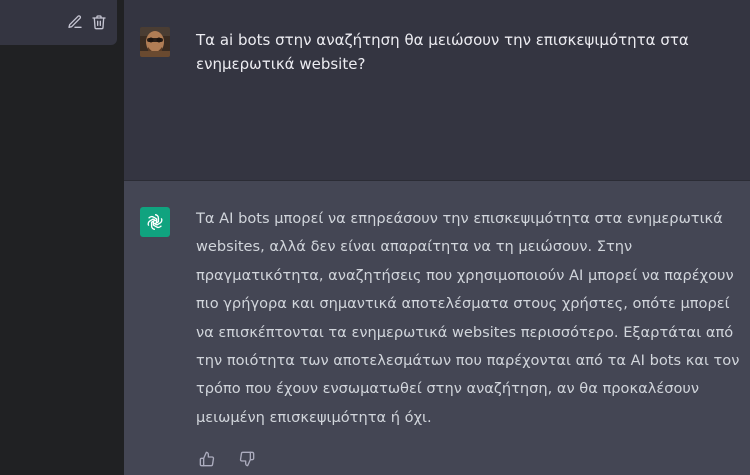  I want to click on message-feedback, so click(227, 459).